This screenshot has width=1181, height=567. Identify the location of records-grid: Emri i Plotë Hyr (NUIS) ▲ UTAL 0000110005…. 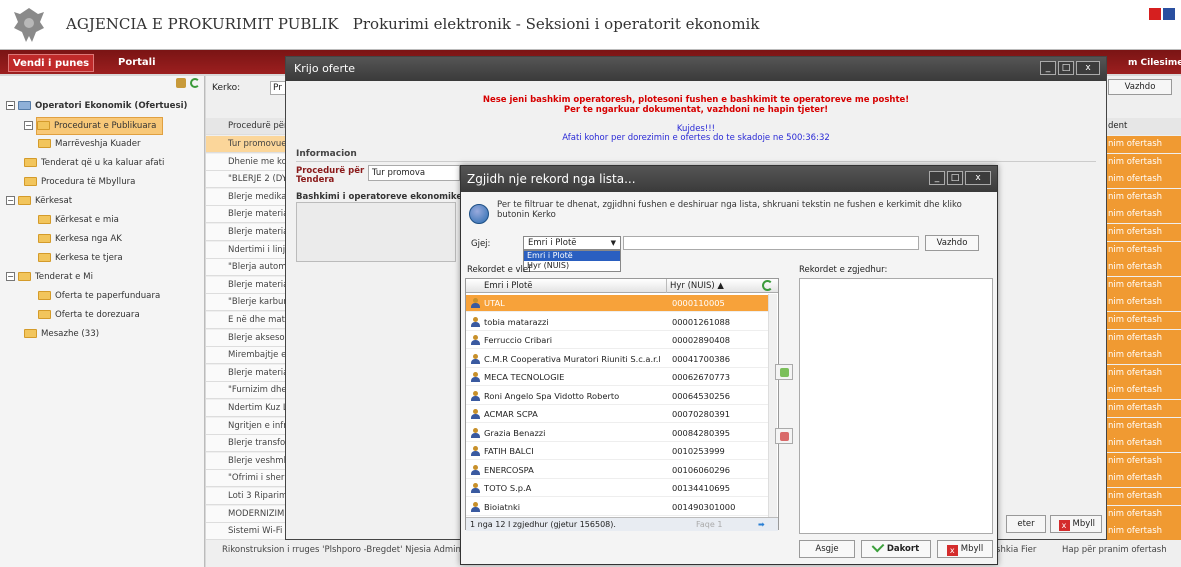
(622, 404).